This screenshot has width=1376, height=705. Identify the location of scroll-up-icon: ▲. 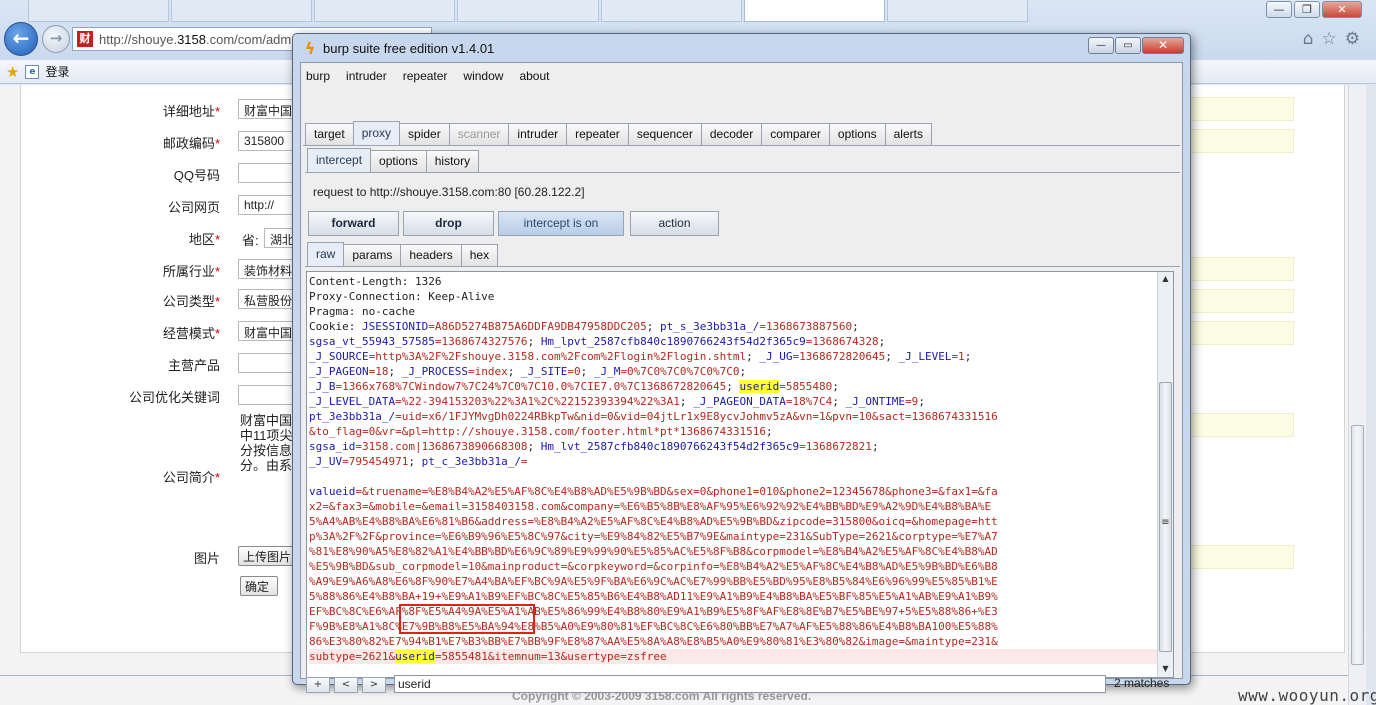
(1165, 279).